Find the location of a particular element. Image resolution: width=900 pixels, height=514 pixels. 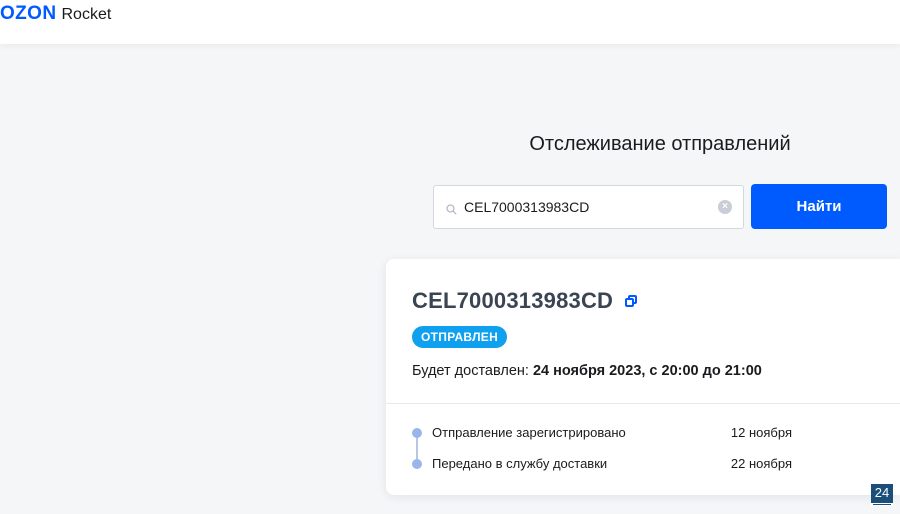

track-number-row: CEL7000313983CD is located at coordinates (525, 301).